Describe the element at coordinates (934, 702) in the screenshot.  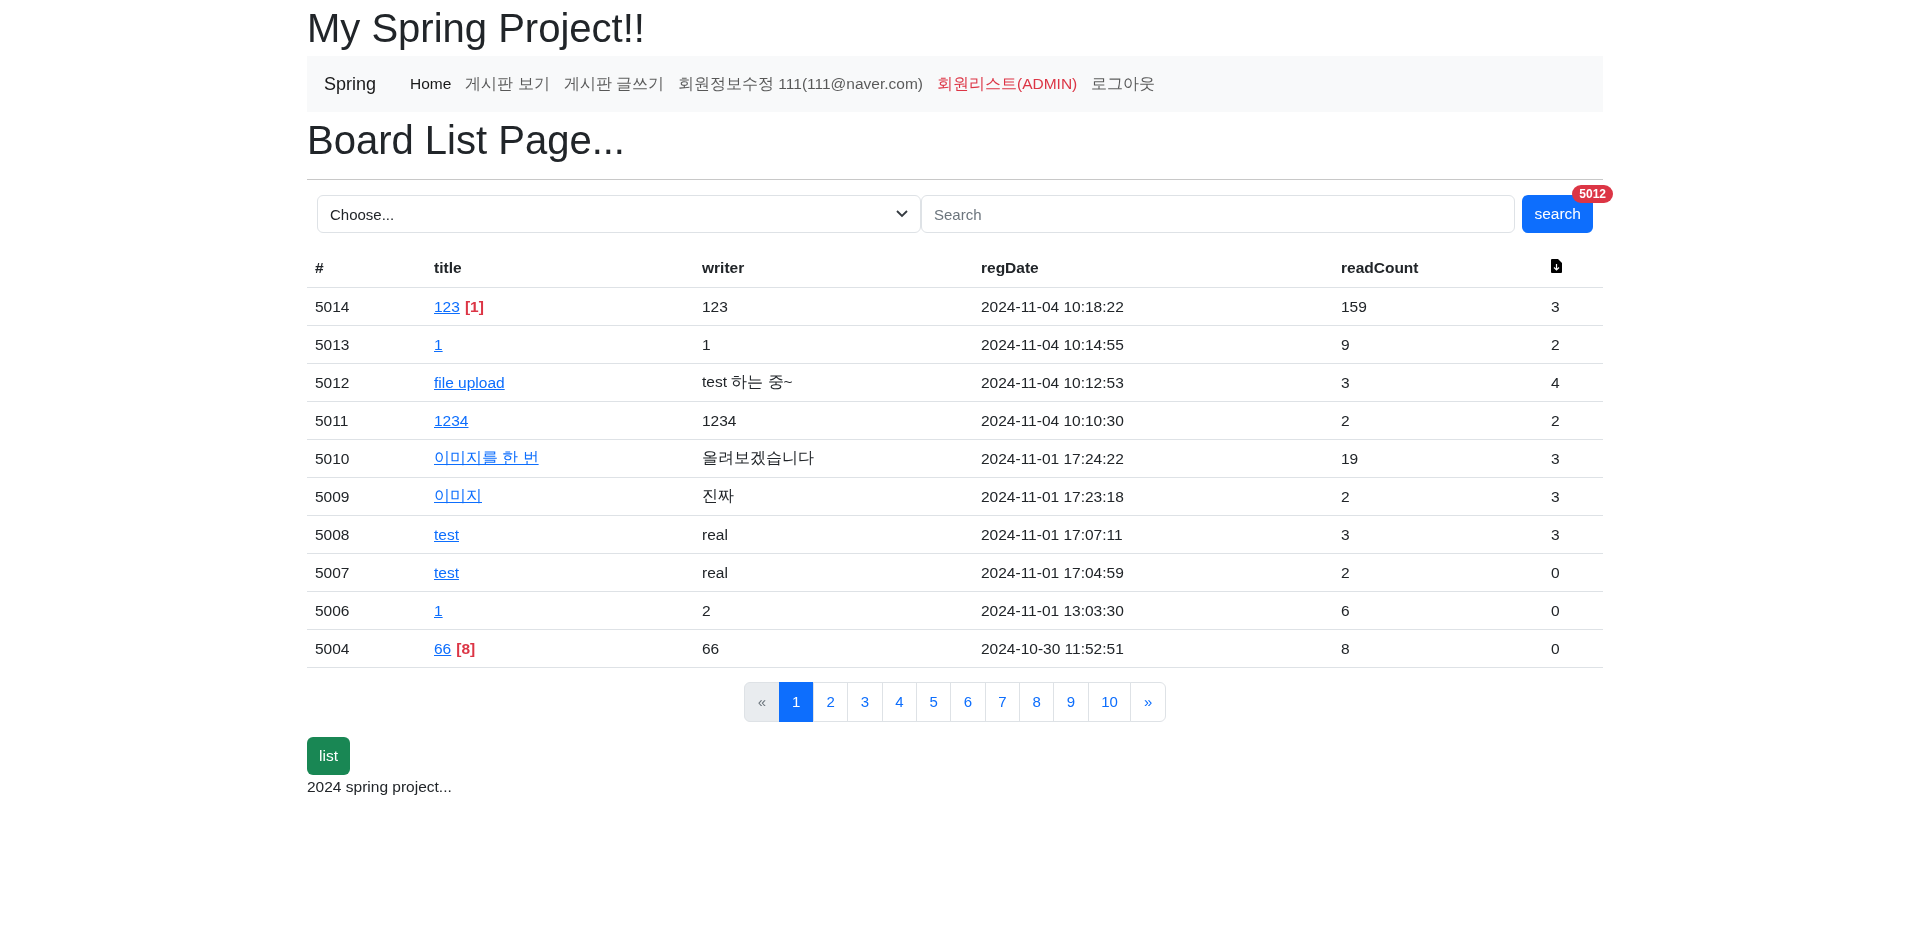
I see `page-link: 5` at that location.